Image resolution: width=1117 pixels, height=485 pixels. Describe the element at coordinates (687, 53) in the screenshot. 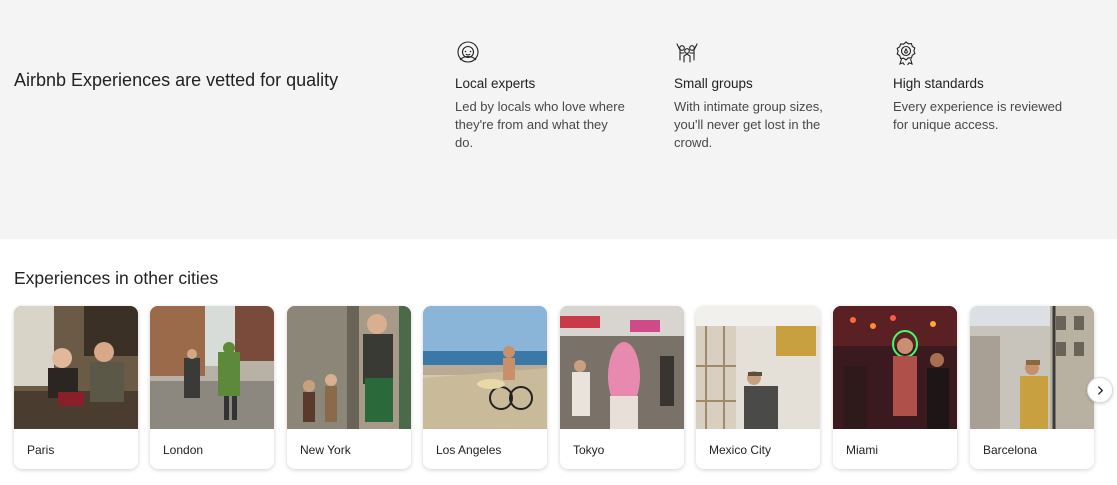

I see `small-groups-icon` at that location.